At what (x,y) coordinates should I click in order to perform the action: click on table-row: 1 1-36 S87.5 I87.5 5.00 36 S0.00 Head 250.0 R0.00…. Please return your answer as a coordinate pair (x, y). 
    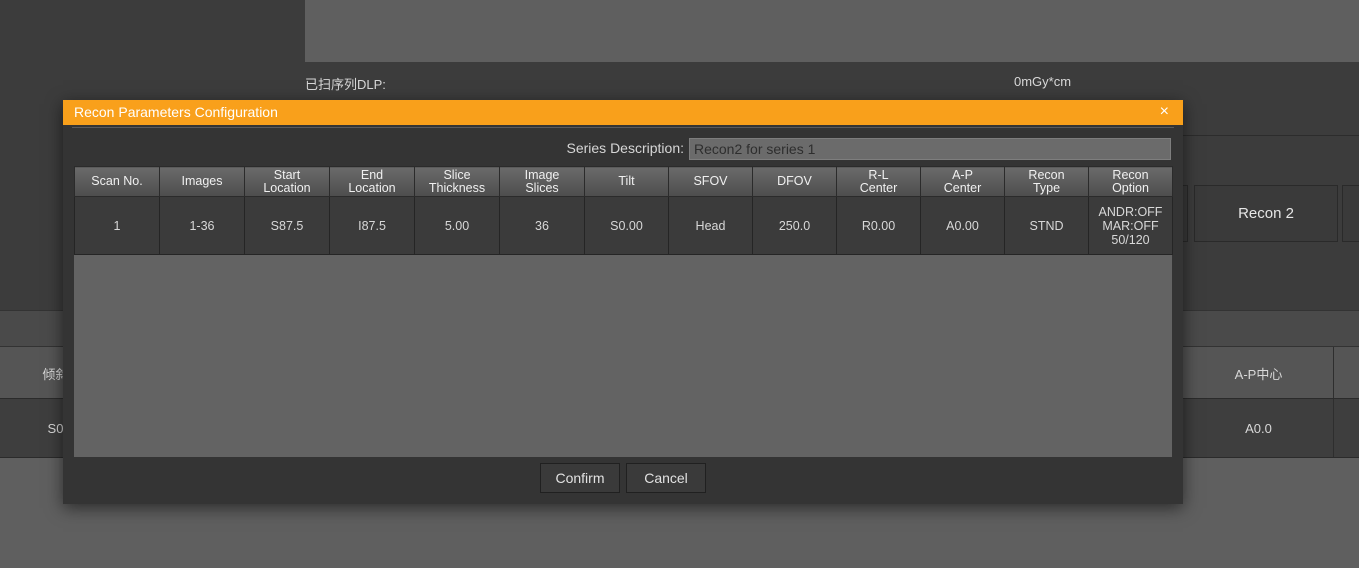
    Looking at the image, I should click on (623, 225).